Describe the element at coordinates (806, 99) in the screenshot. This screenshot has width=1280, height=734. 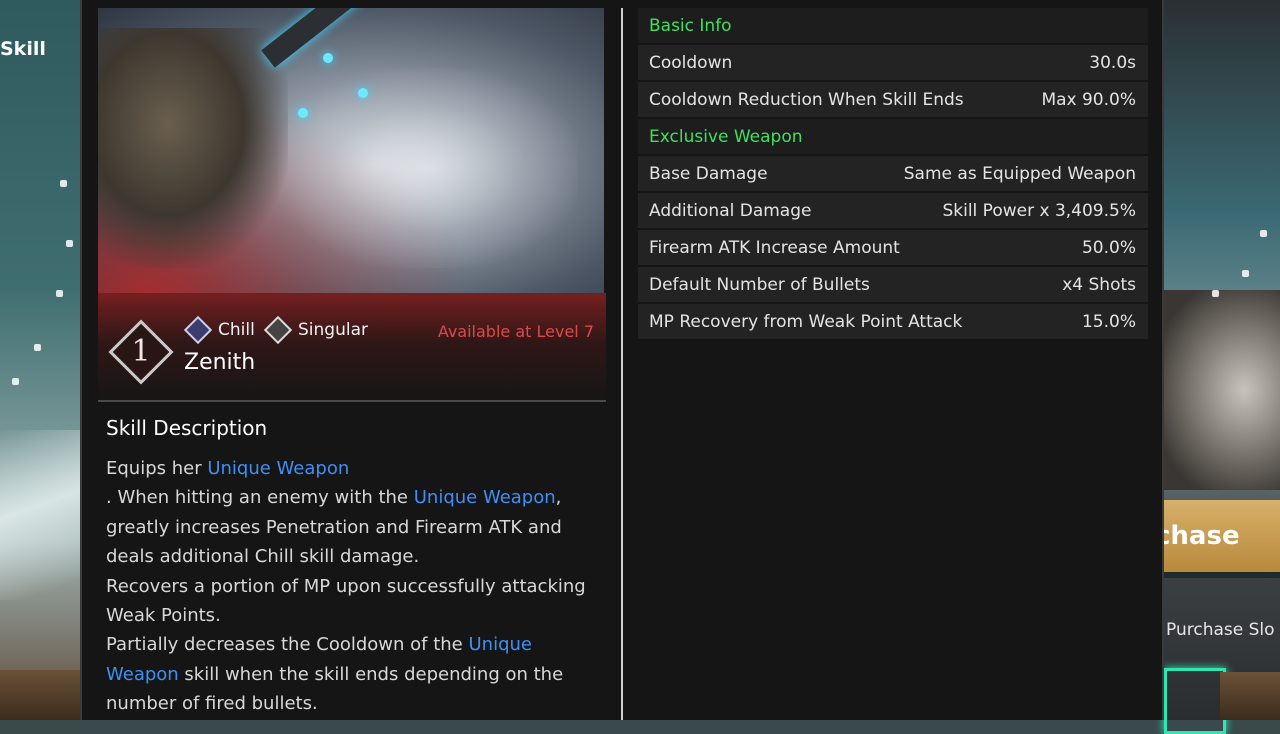
I see `stat-label: Cooldown Reduction When Skill Ends` at that location.